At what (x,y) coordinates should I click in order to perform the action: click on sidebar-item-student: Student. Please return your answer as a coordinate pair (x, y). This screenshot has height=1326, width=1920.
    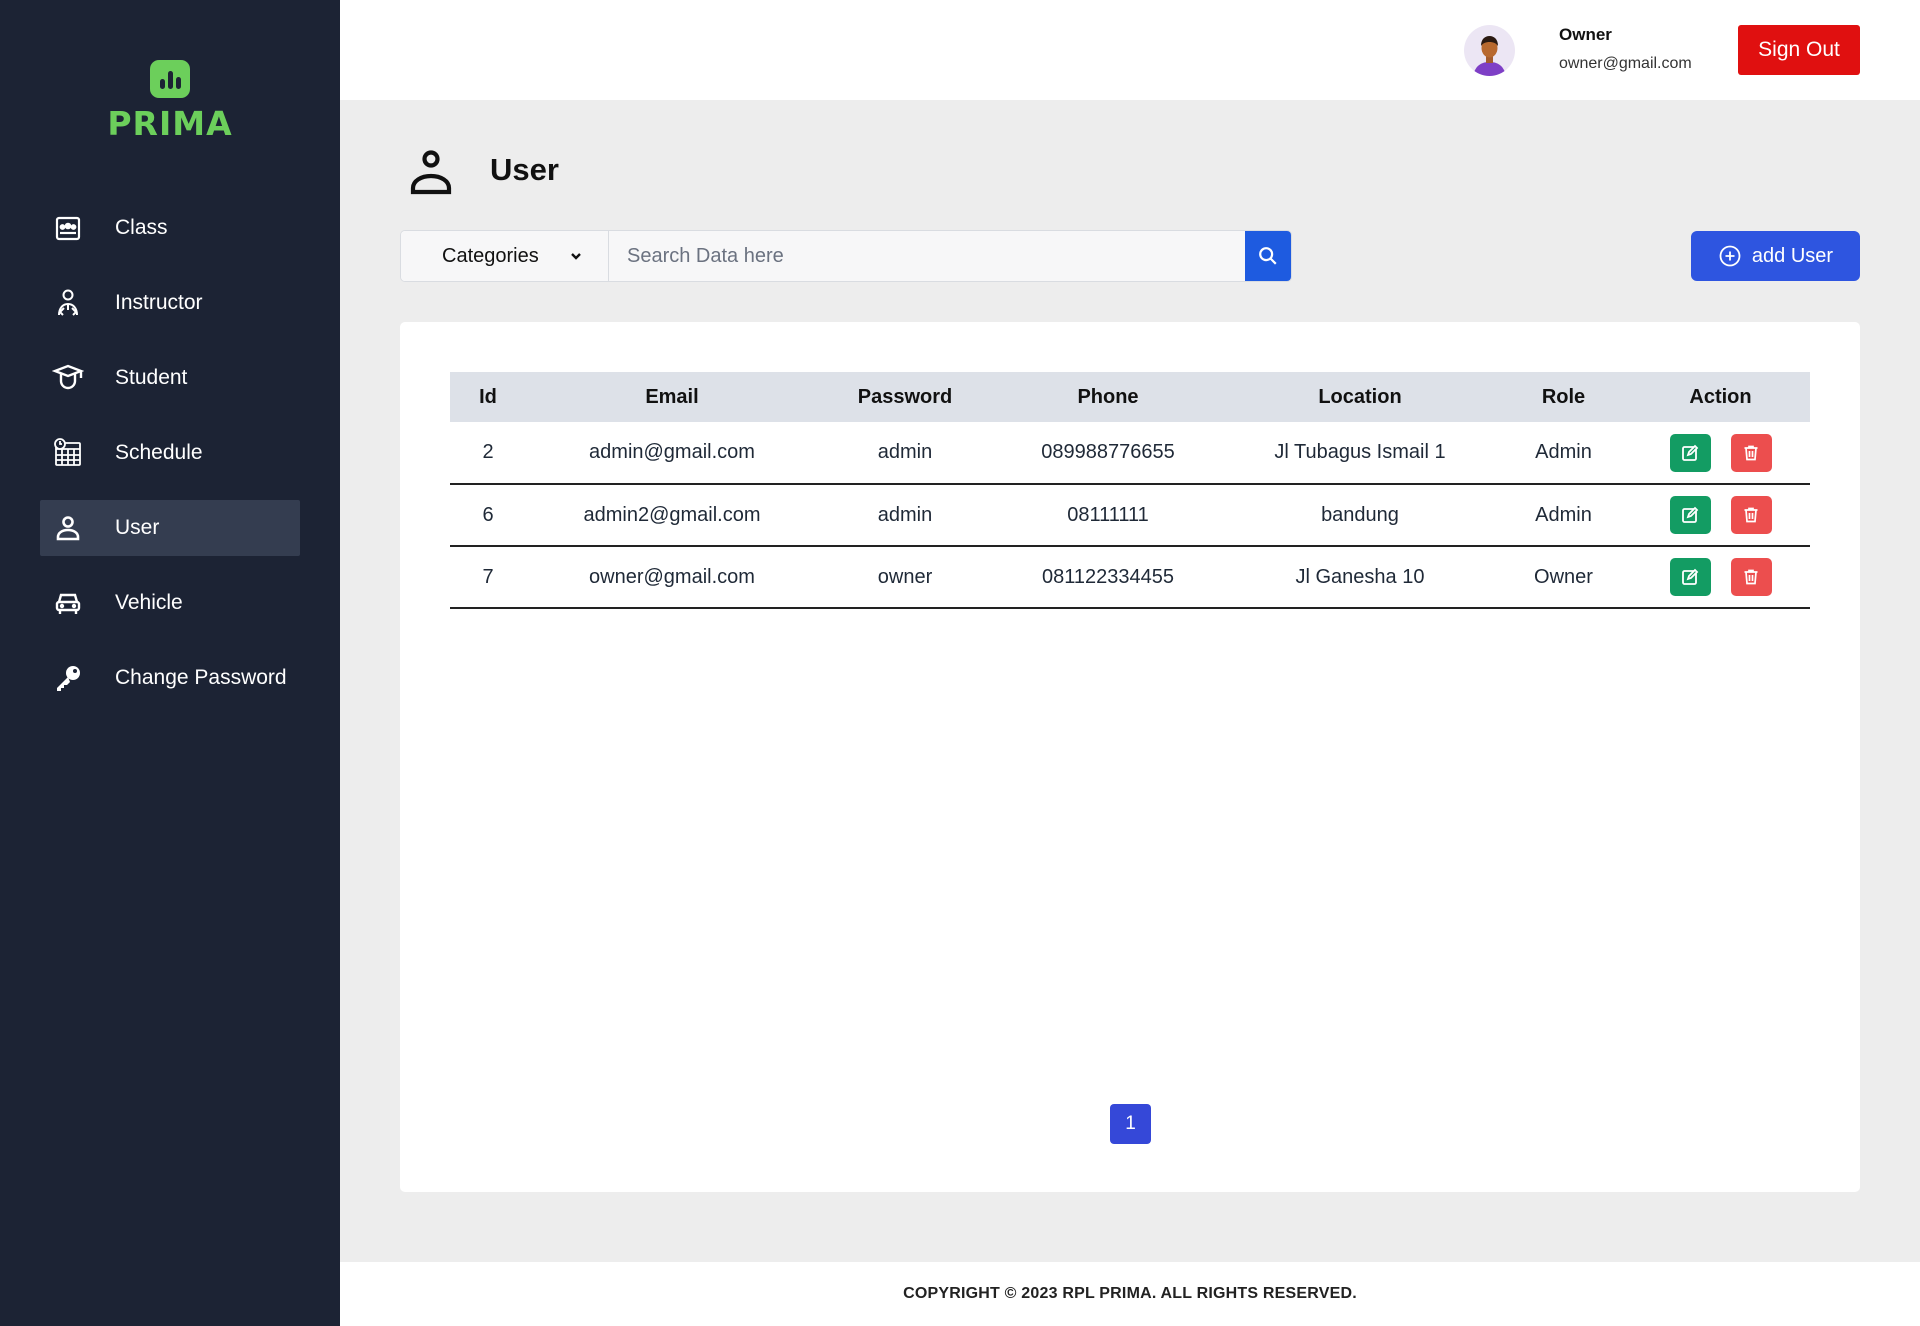
    Looking at the image, I should click on (170, 378).